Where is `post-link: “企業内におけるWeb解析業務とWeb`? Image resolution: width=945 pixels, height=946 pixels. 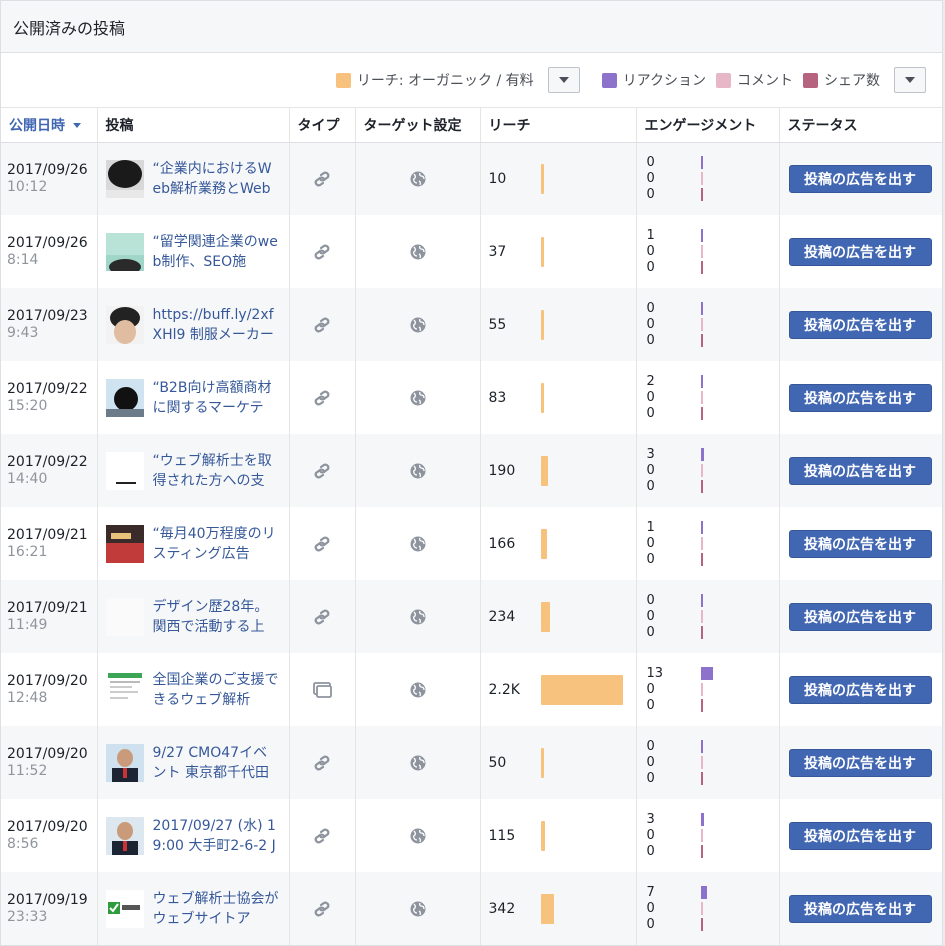
post-link: “企業内におけるWeb解析業務とWeb is located at coordinates (216, 179).